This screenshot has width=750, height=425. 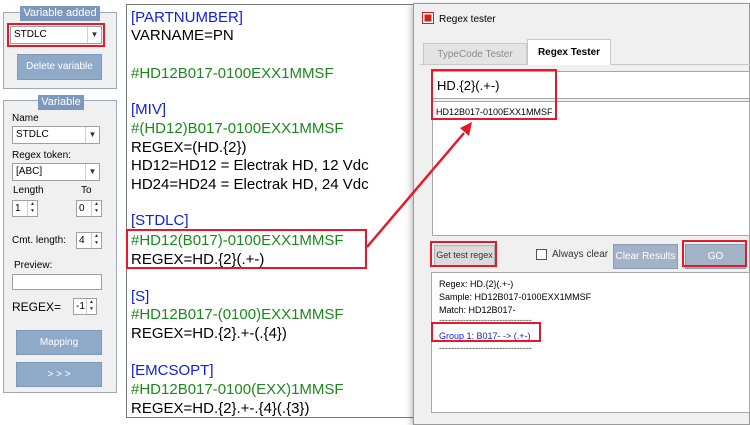 I want to click on arrow-annotation-icon, so click(x=419, y=185).